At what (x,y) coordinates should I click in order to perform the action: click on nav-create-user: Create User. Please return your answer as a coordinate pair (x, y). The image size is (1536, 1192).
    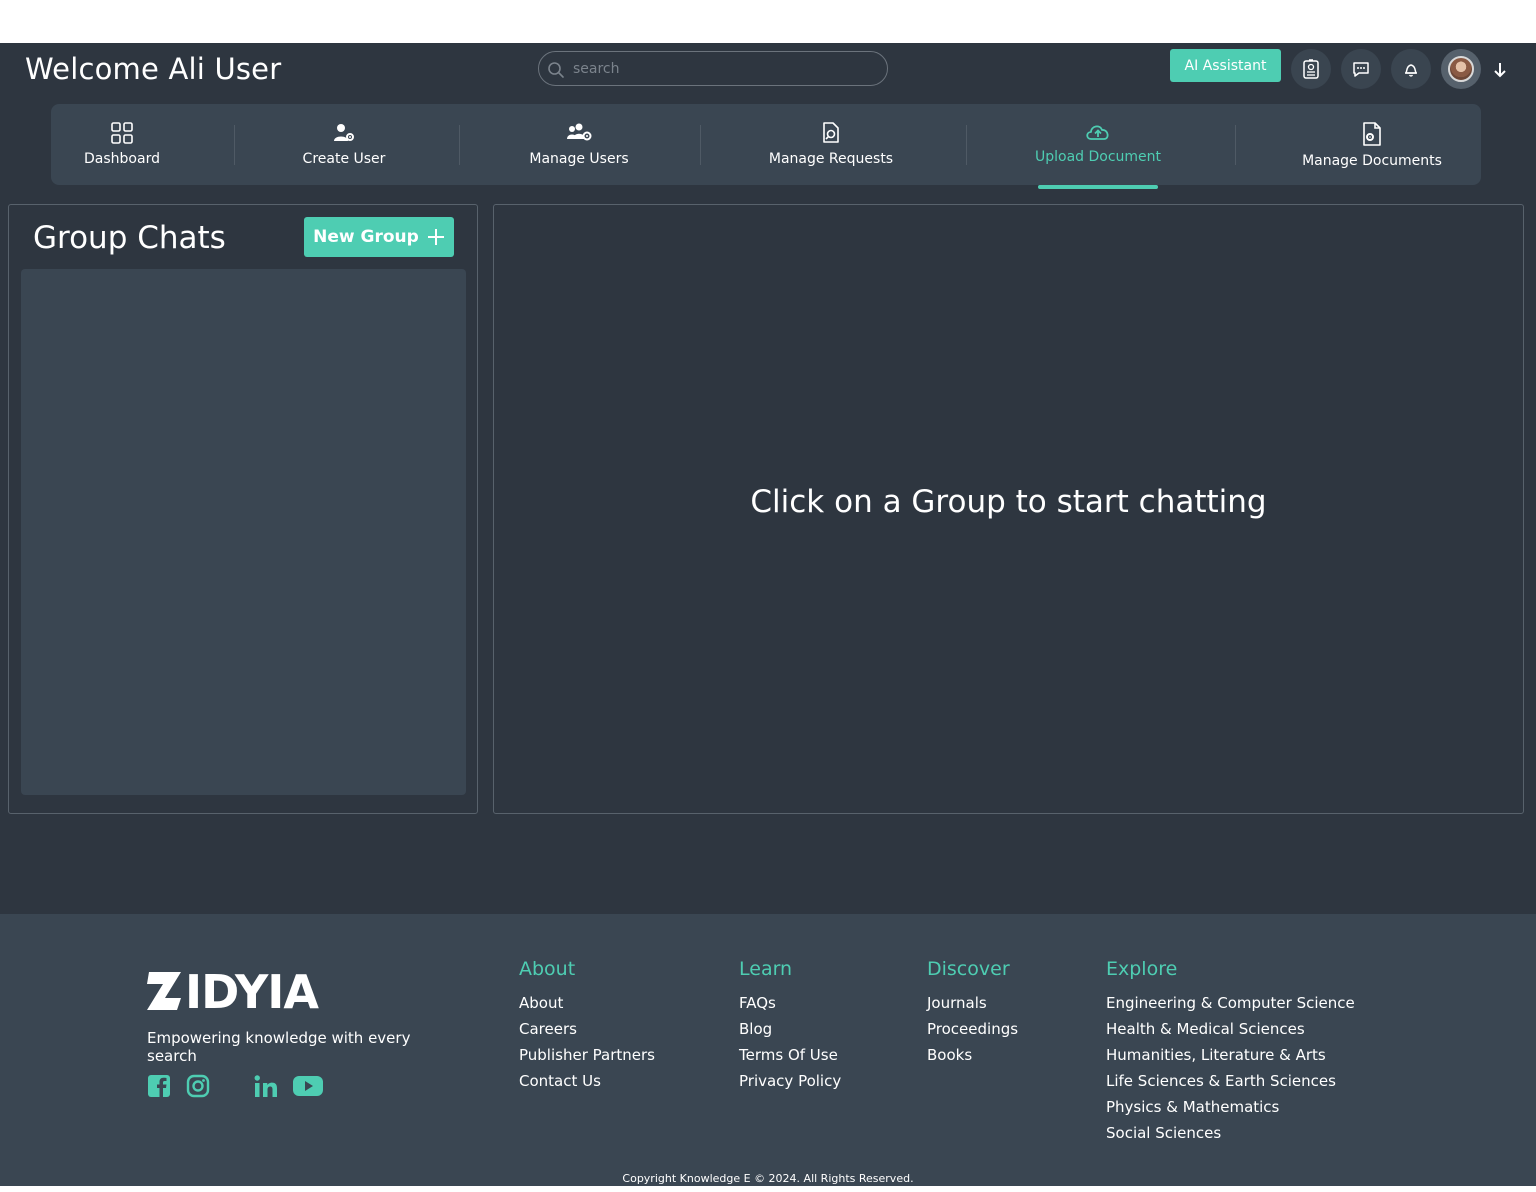
    Looking at the image, I should click on (344, 144).